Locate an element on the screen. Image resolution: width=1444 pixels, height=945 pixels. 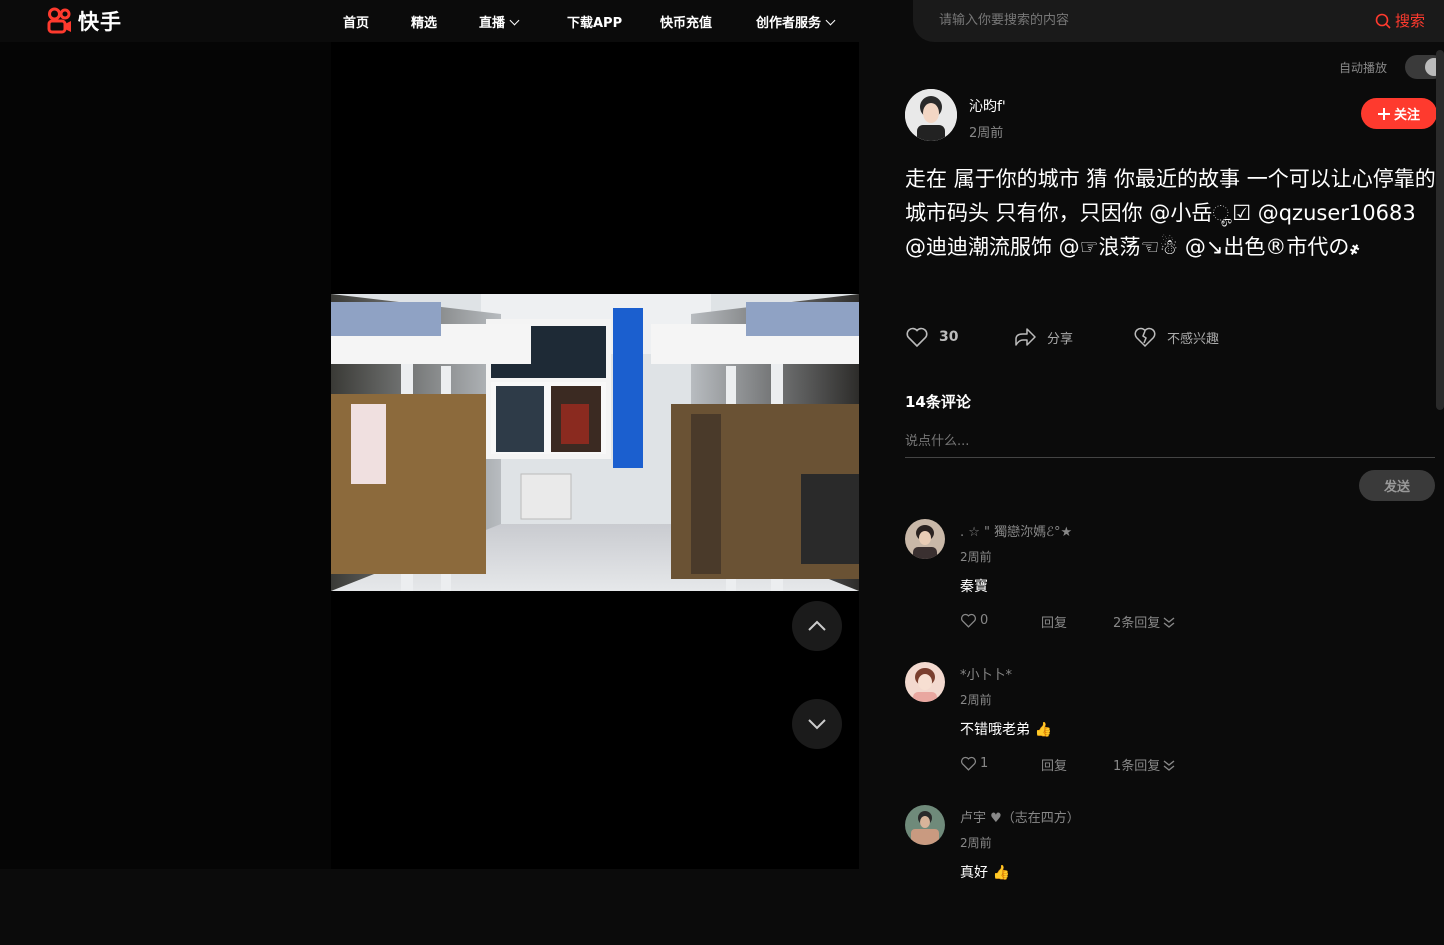
nav-item-home: 首页 is located at coordinates (356, 21).